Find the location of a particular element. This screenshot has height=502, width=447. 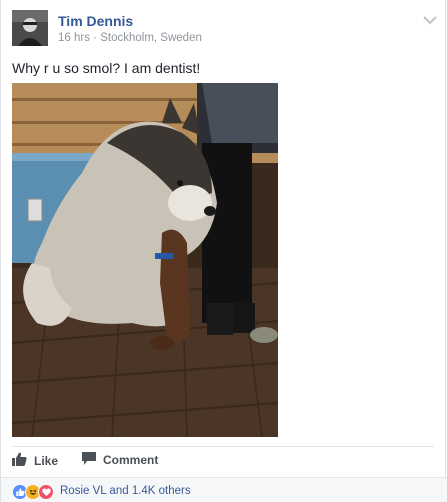

like-label: Like is located at coordinates (46, 460).